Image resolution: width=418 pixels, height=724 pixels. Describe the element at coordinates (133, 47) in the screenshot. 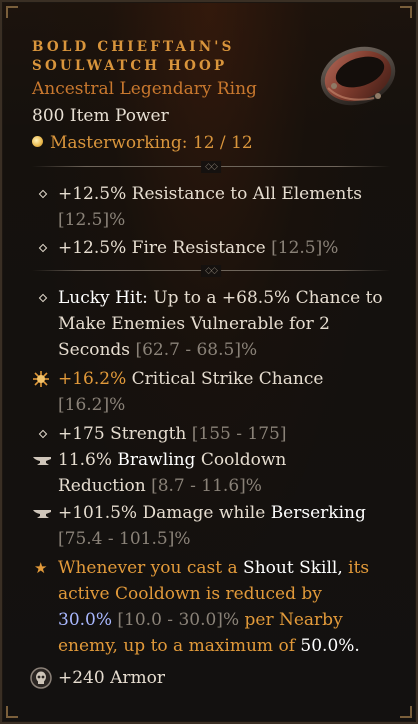

I see `item-title-line1: Bold Chieftain's` at that location.